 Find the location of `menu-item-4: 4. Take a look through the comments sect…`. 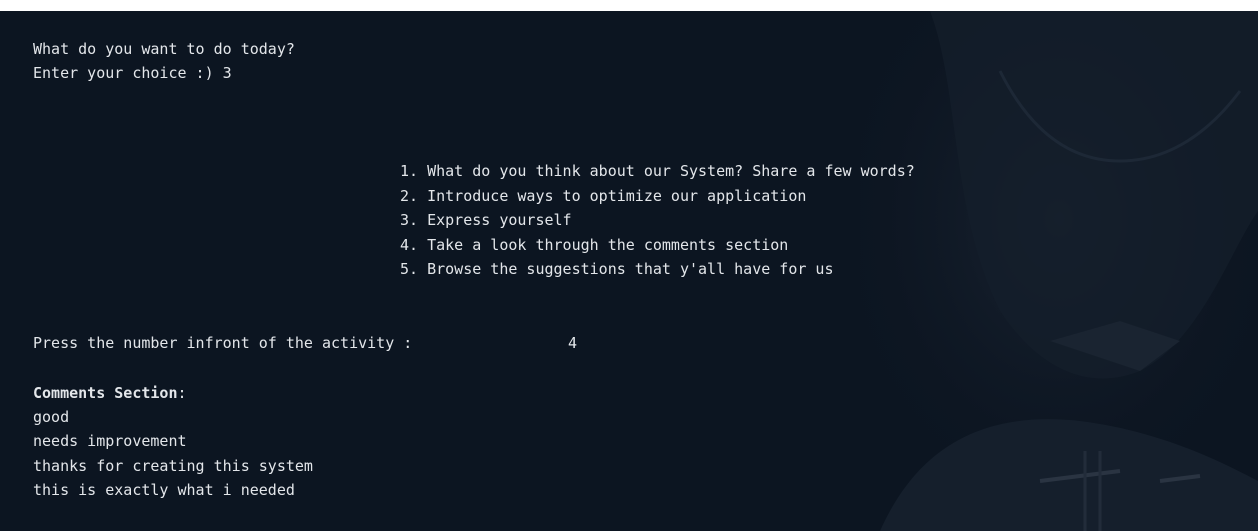

menu-item-4: 4. Take a look through the comments sect… is located at coordinates (594, 244).